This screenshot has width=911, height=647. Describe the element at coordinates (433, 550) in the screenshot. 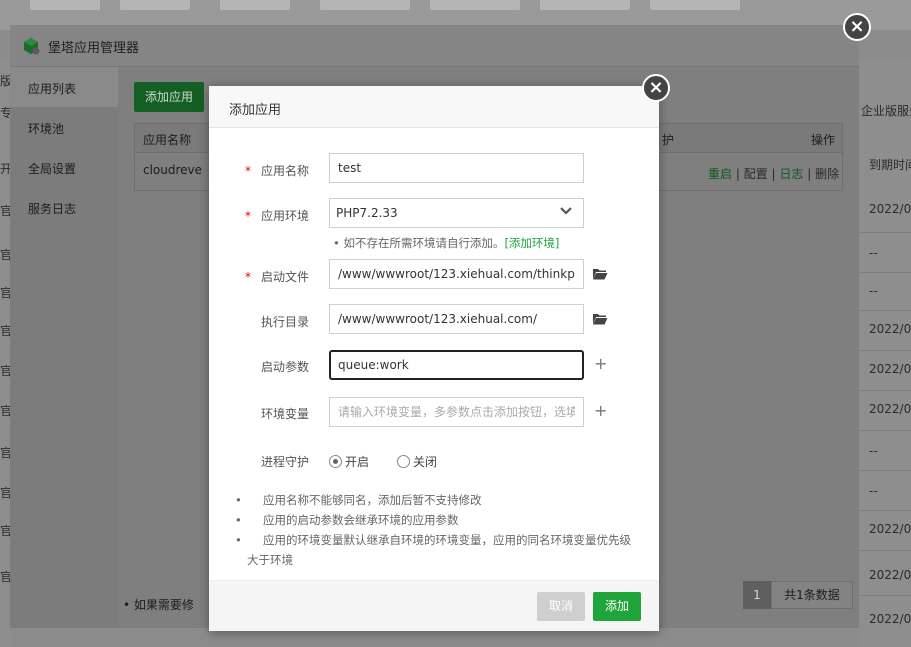

I see `note-item: • 应用的环境变量默认继承自环境的环境变量，应用的同名环境变量优先级大于环境` at that location.